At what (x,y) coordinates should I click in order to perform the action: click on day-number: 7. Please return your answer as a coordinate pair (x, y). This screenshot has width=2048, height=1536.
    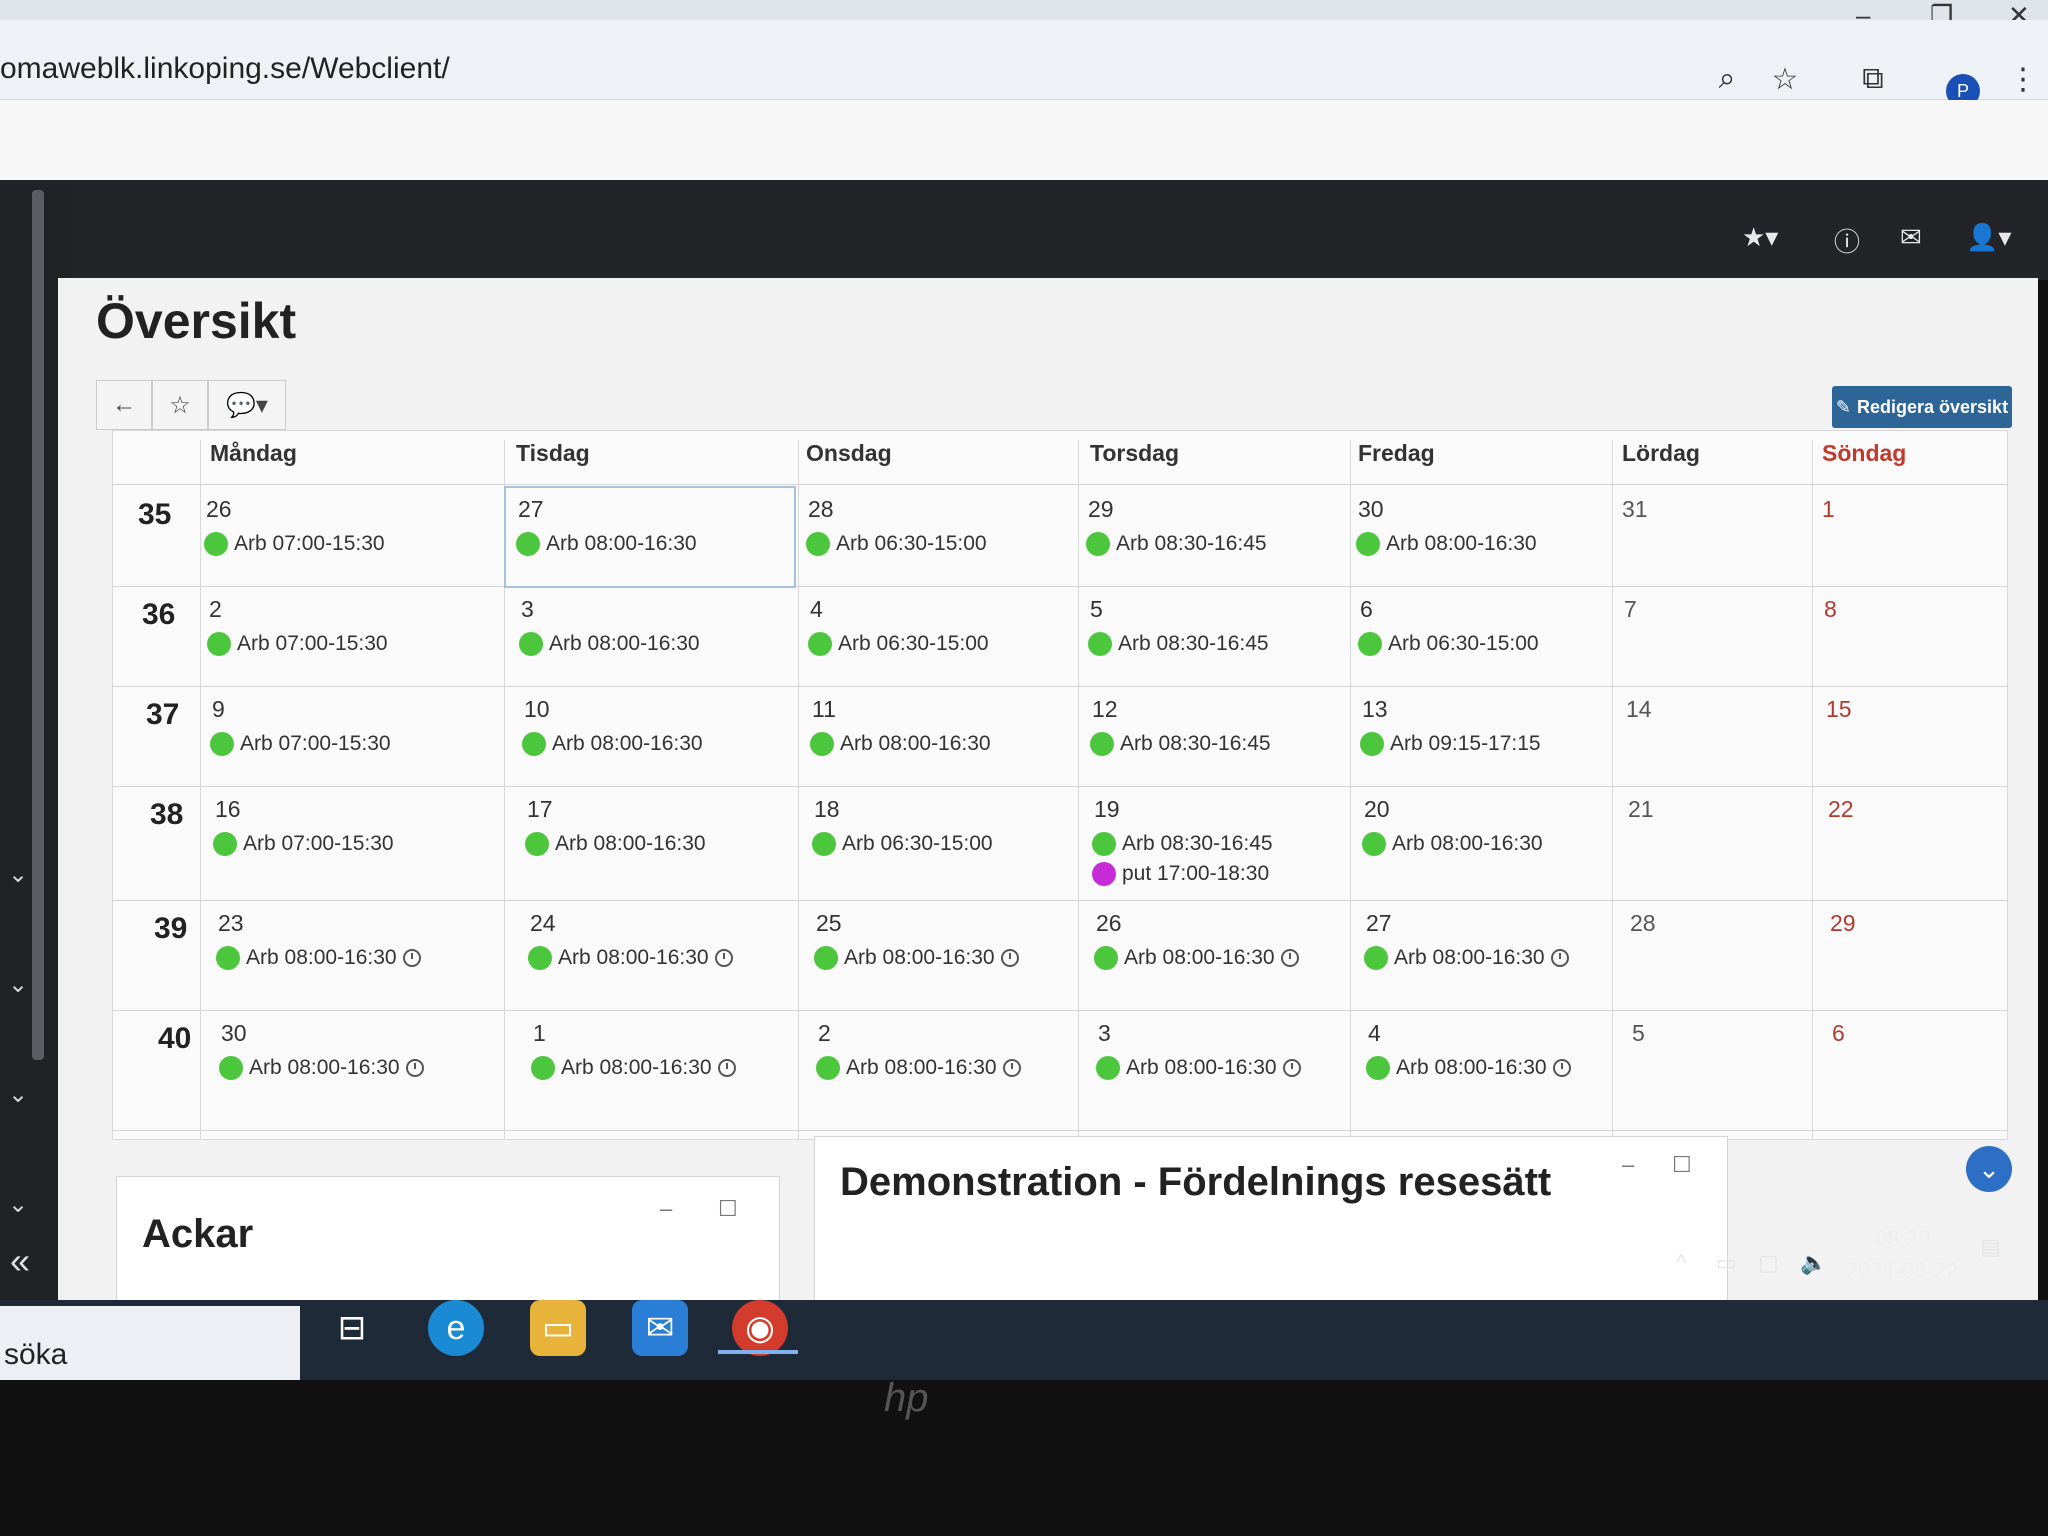
    Looking at the image, I should click on (1630, 609).